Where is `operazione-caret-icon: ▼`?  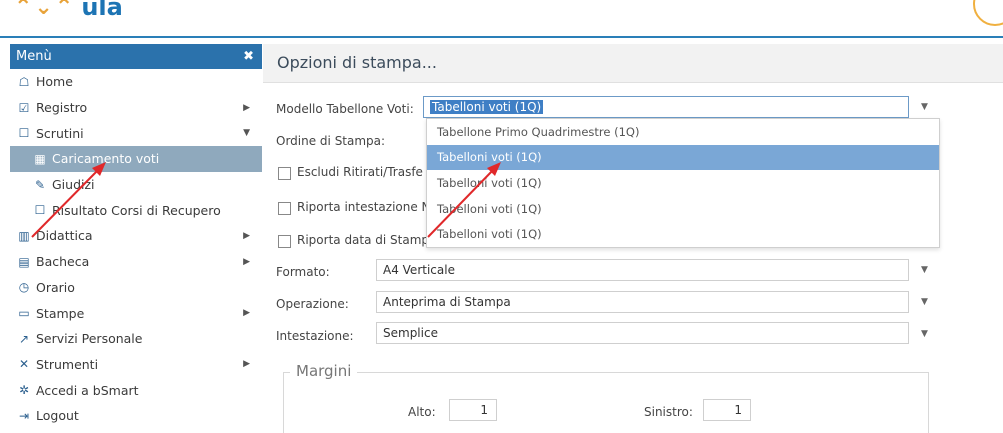
operazione-caret-icon: ▼ is located at coordinates (924, 302).